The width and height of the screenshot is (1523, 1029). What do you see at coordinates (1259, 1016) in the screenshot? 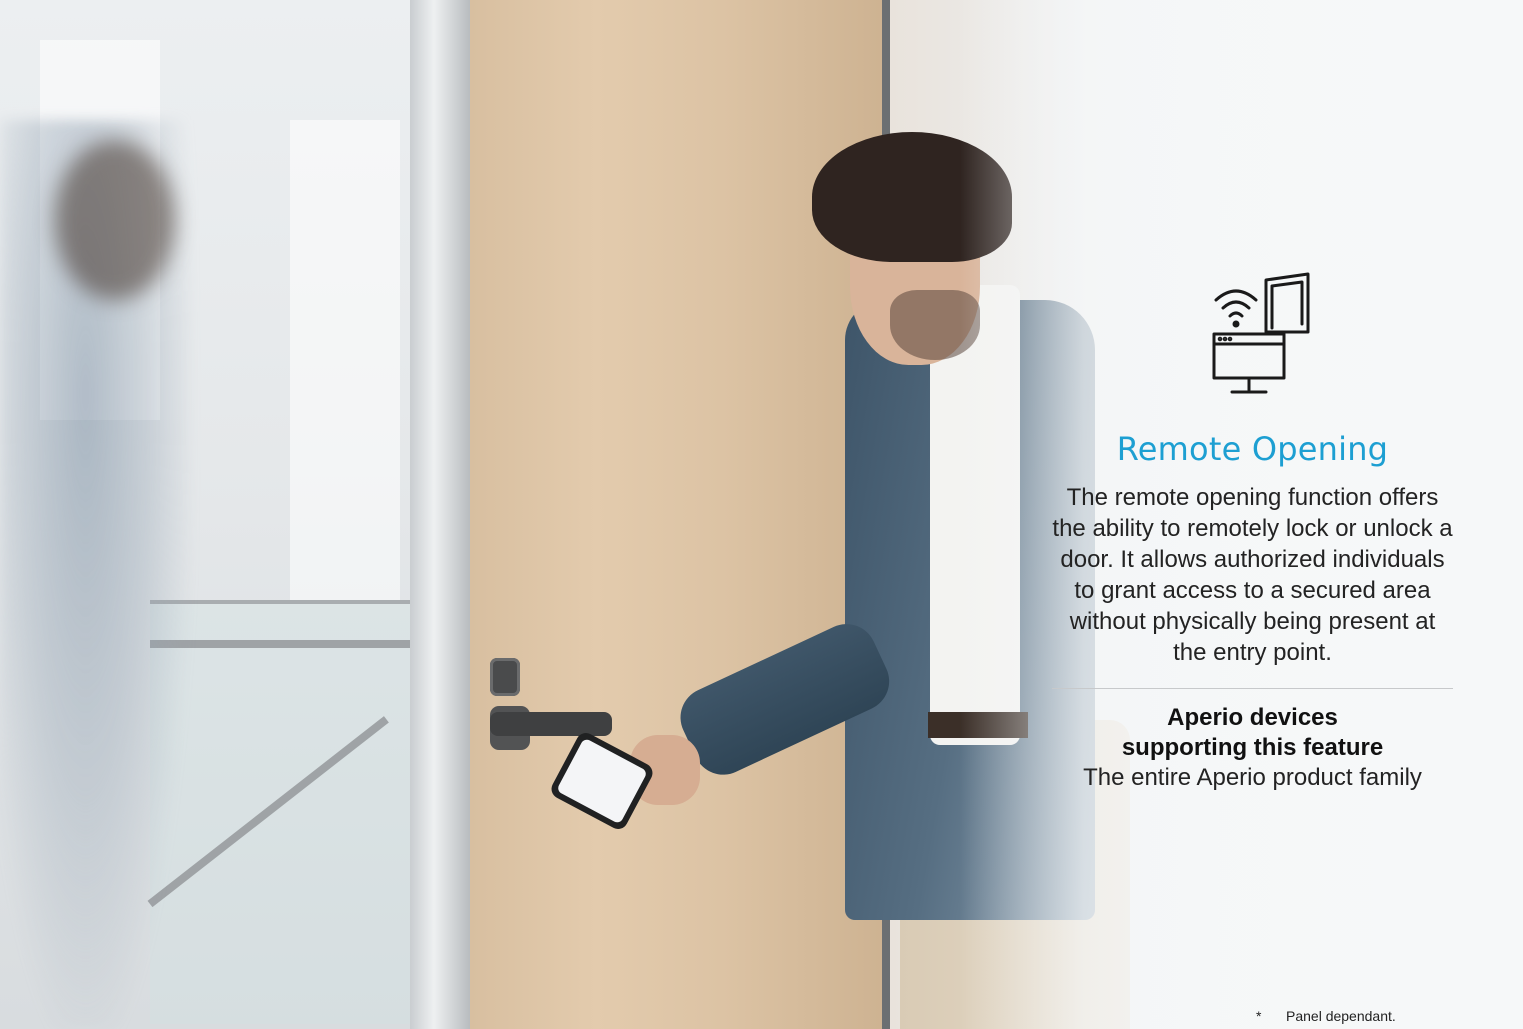
I see `footnote-marker: *` at bounding box center [1259, 1016].